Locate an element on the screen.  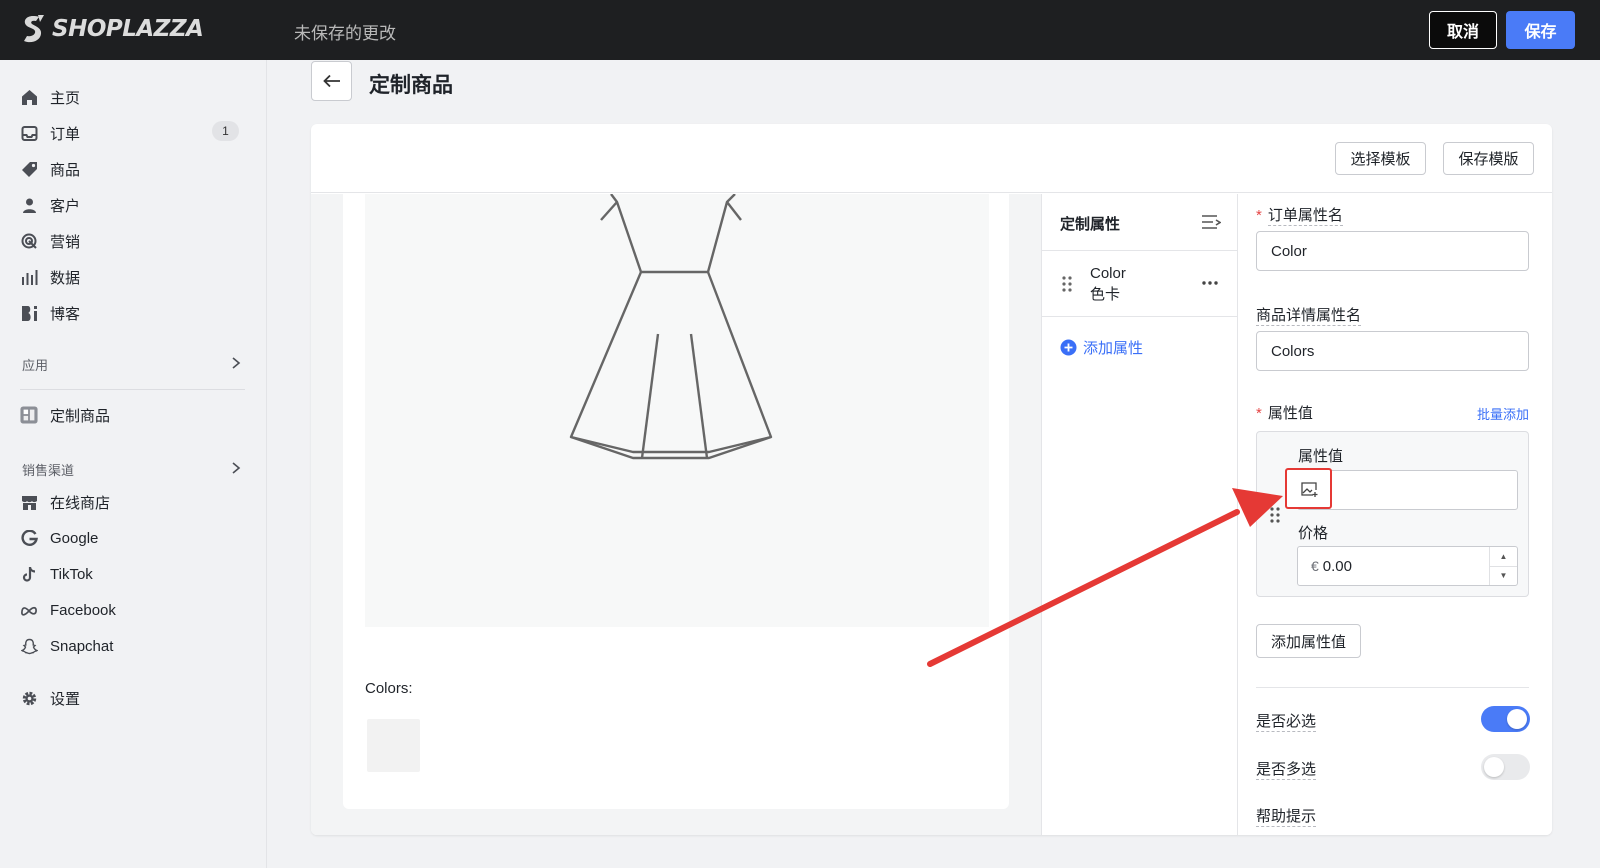
price-stepper: ▲ ▼ is located at coordinates (1503, 566).